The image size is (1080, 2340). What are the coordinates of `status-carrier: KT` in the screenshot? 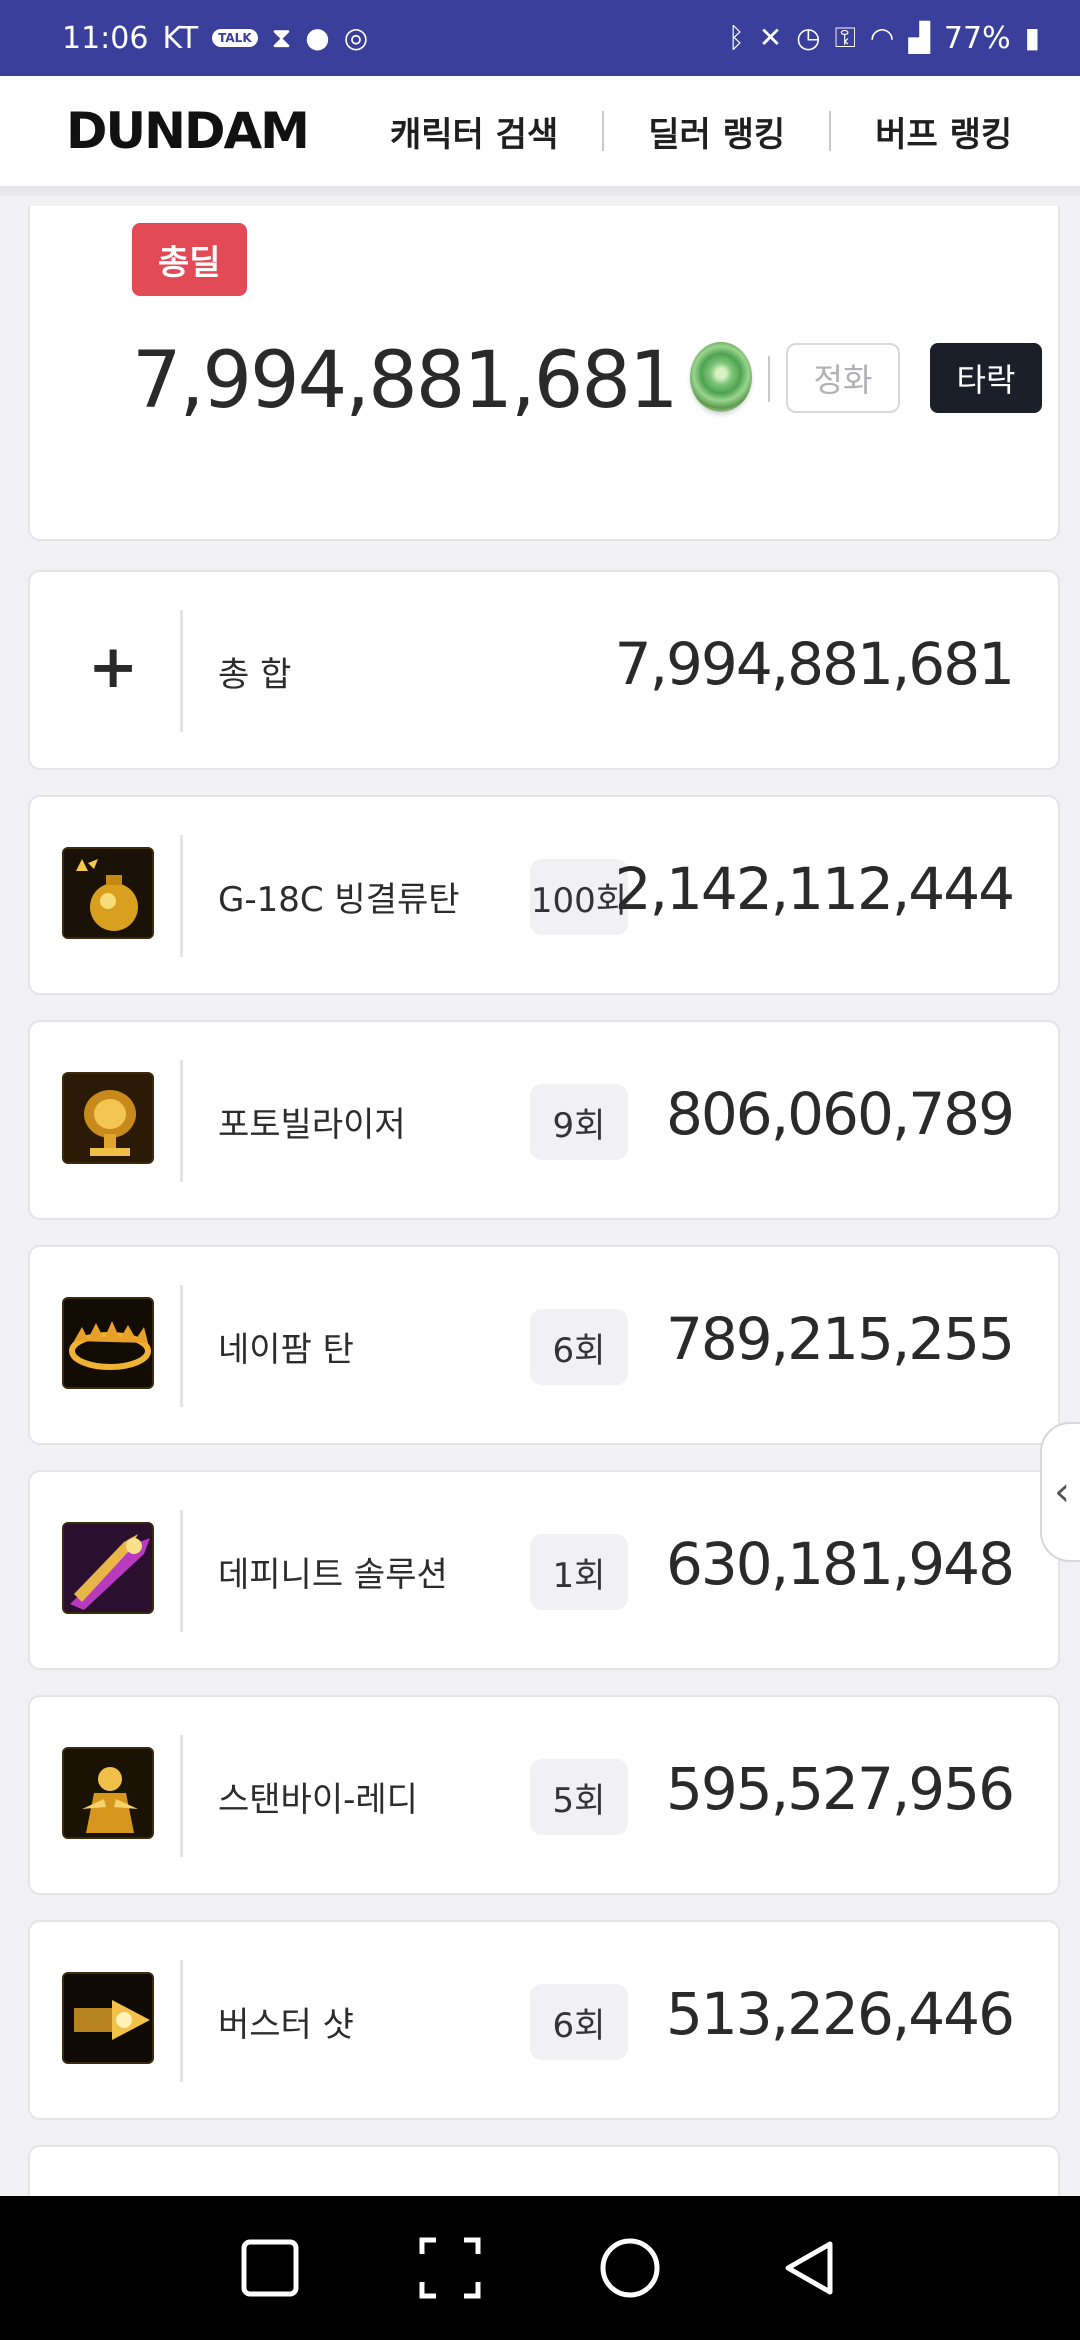 It's located at (180, 38).